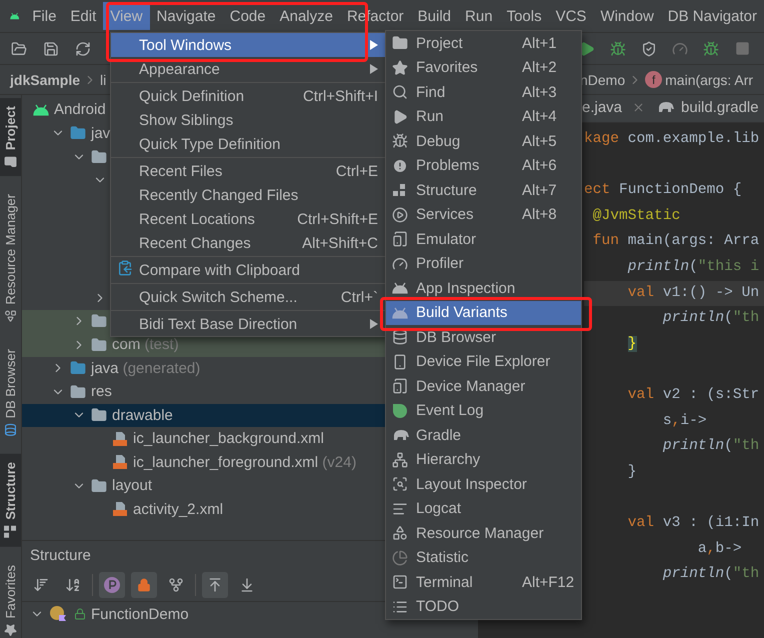  Describe the element at coordinates (653, 79) in the screenshot. I see `function-badge: f` at that location.